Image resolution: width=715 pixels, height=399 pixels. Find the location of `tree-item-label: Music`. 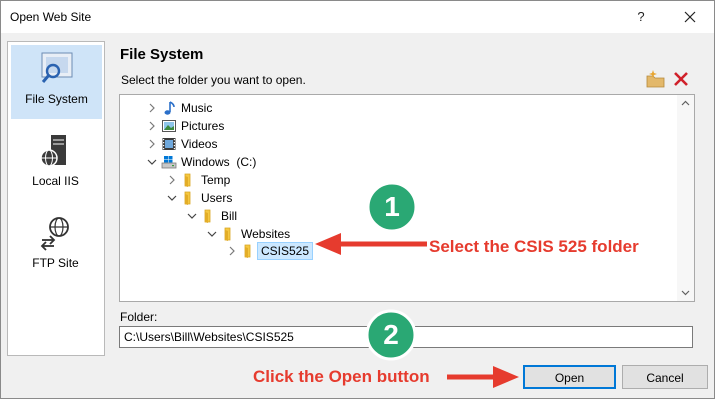

tree-item-label: Music is located at coordinates (197, 108).